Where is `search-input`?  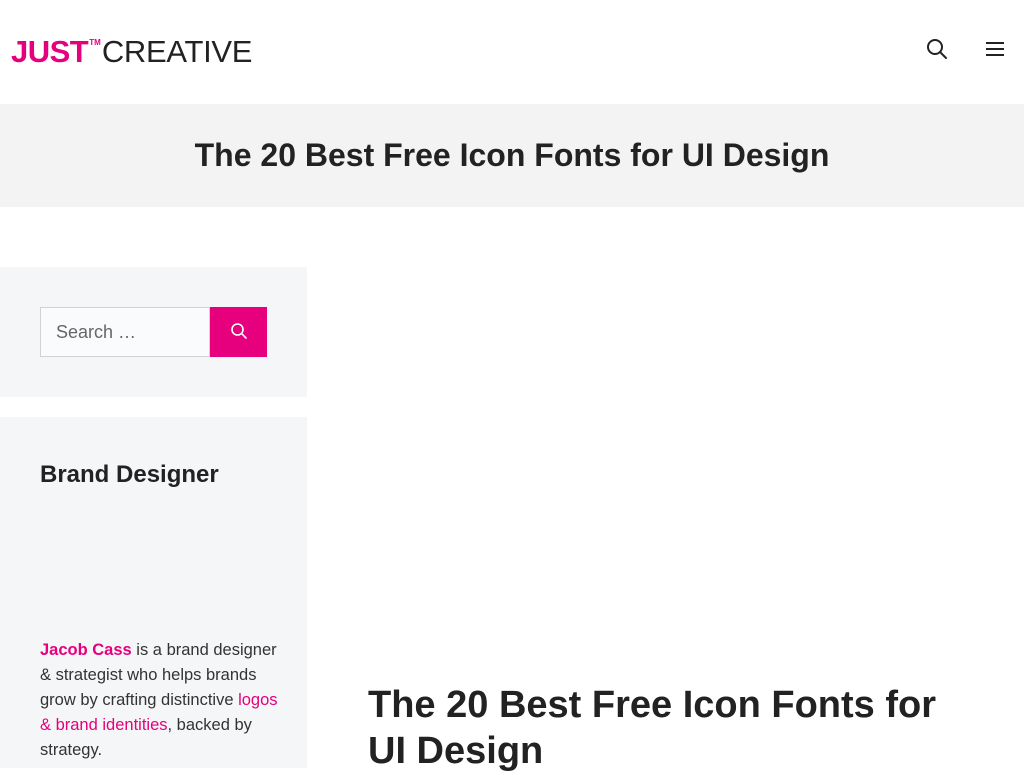 search-input is located at coordinates (125, 332).